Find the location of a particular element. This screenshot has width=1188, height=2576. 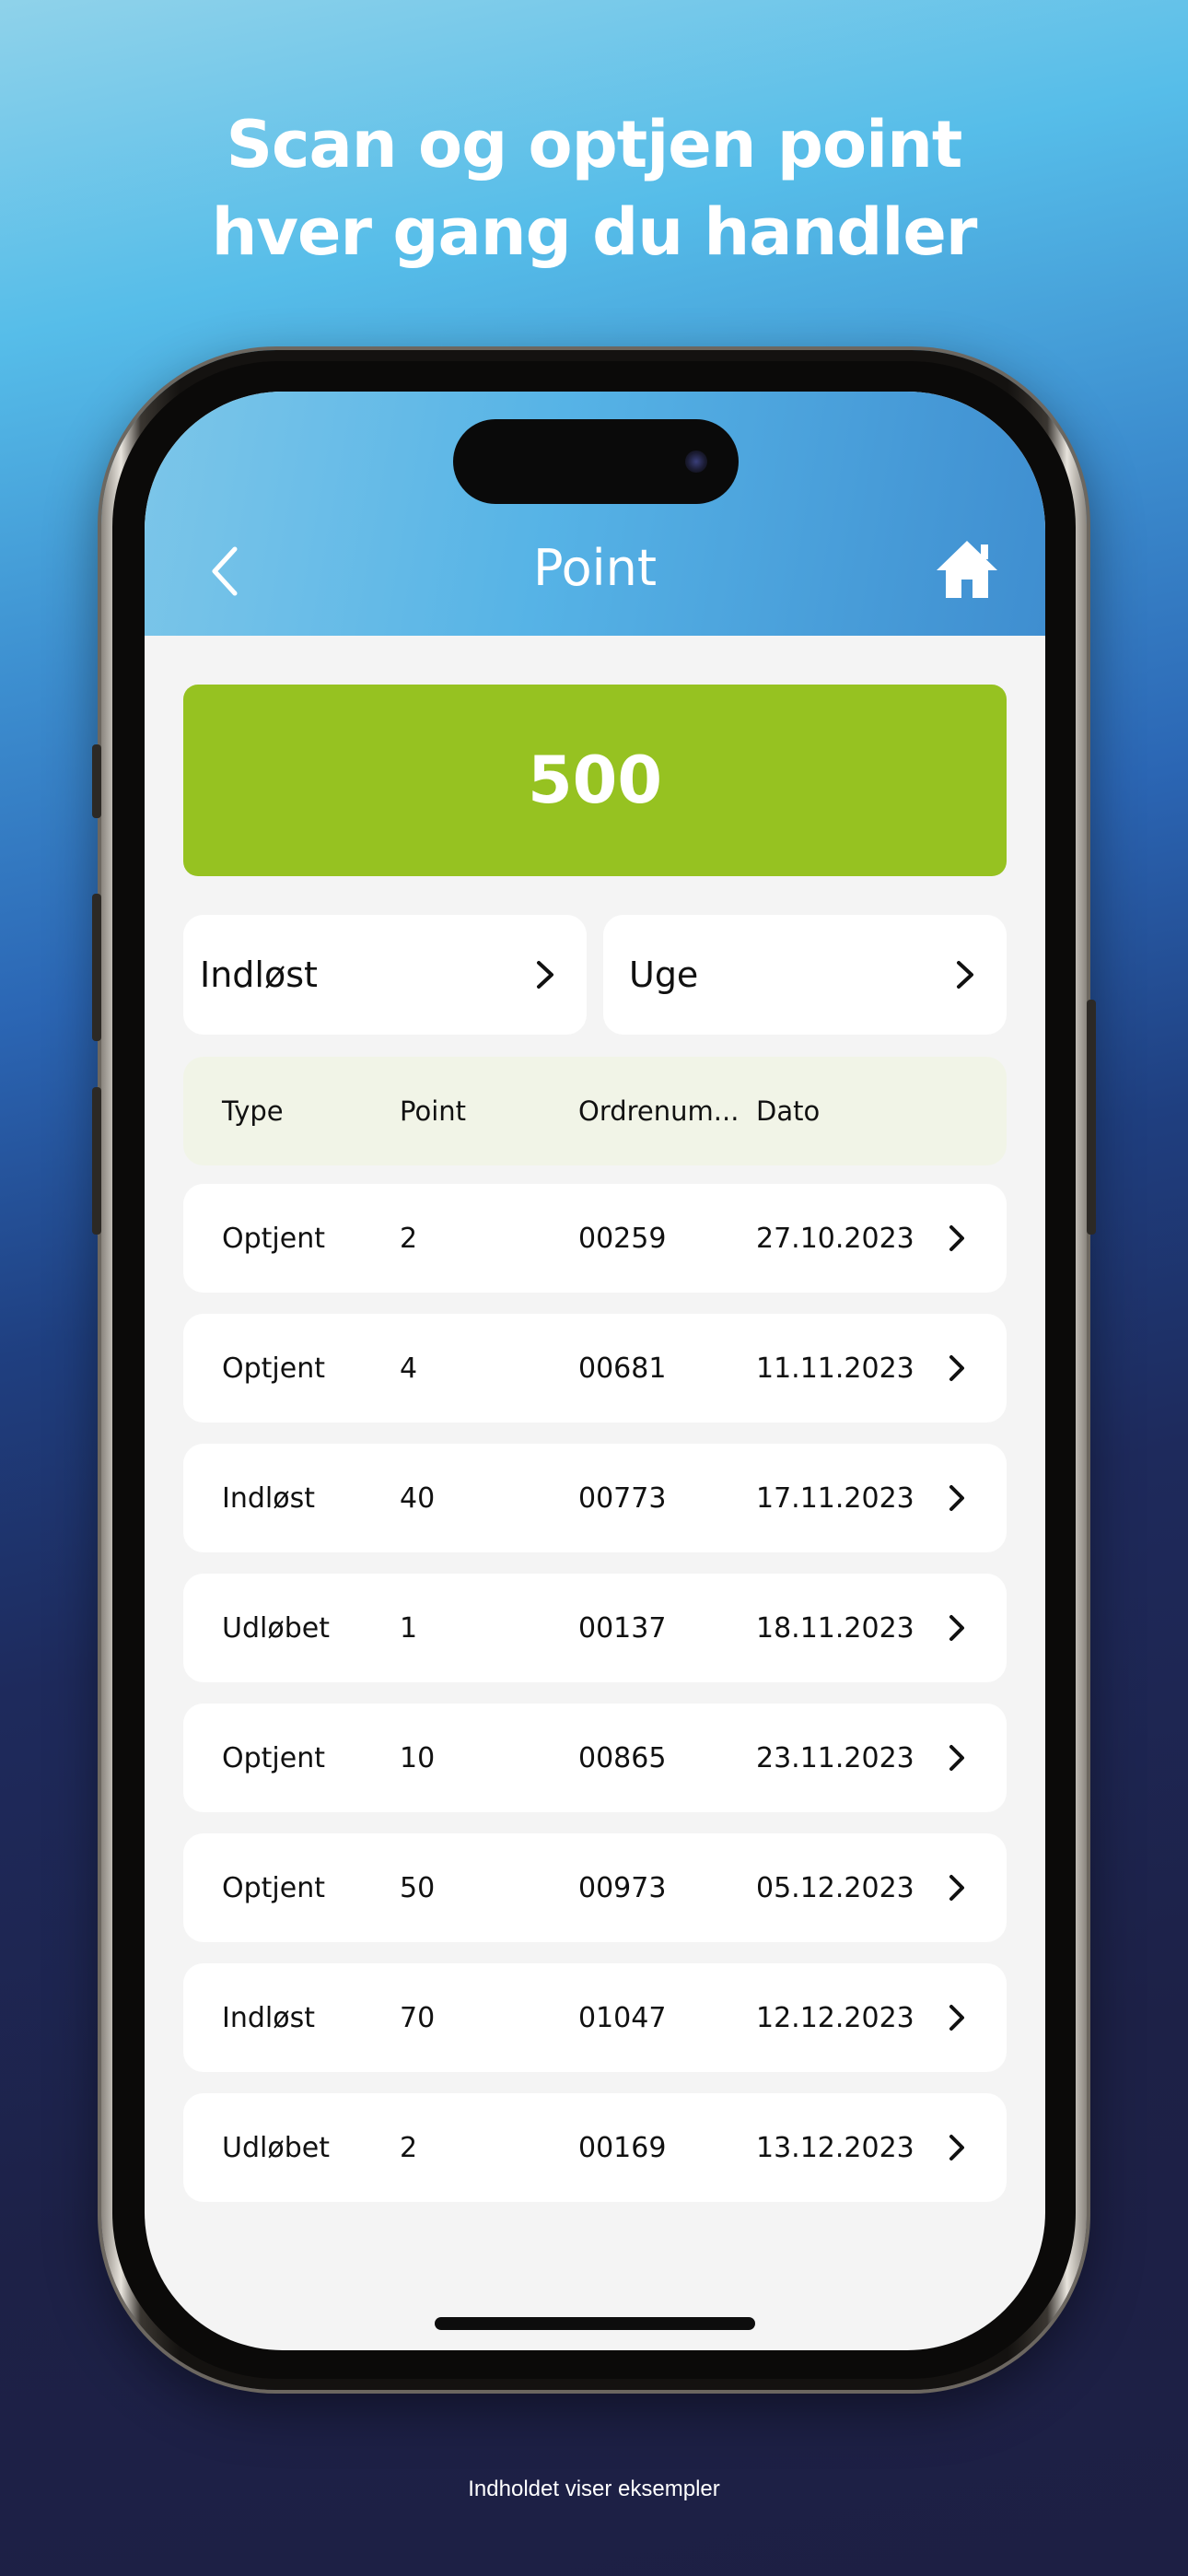

volume-down-button is located at coordinates (96, 1161).